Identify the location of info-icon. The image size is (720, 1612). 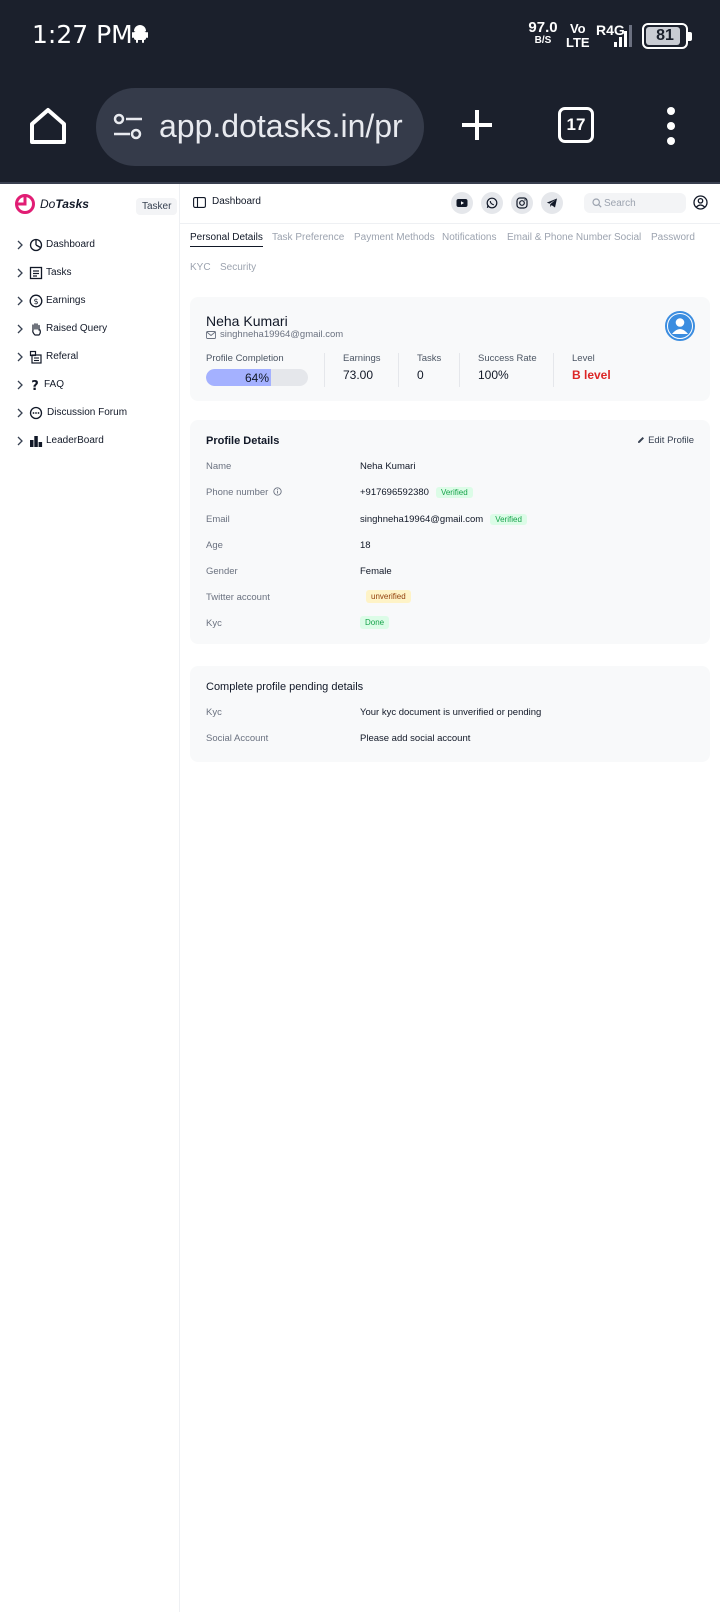
(277, 491).